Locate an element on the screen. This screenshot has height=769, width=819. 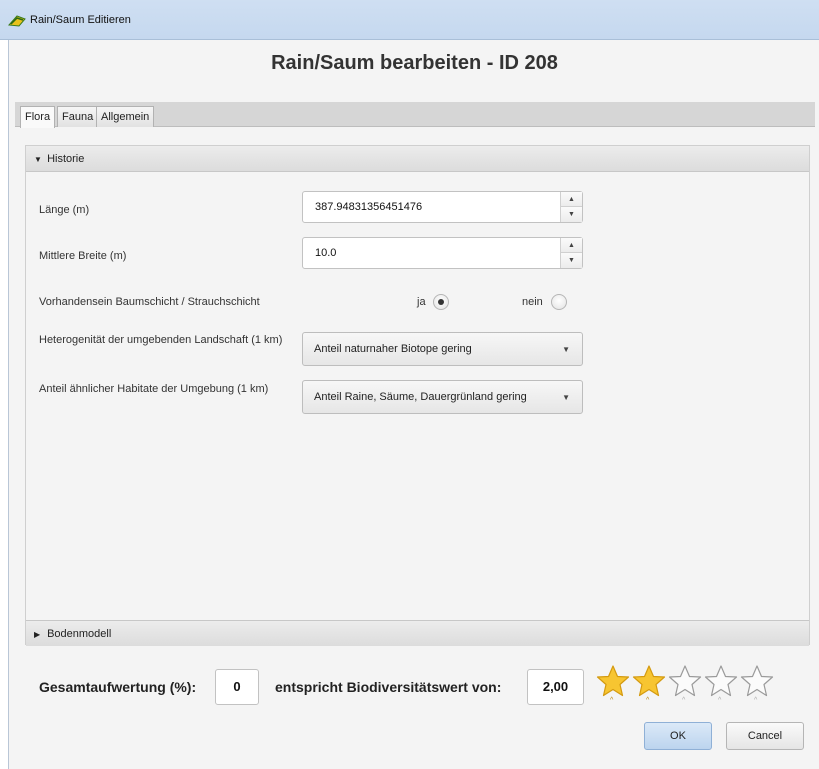
laenge-label: Länge (m) is located at coordinates (64, 210).